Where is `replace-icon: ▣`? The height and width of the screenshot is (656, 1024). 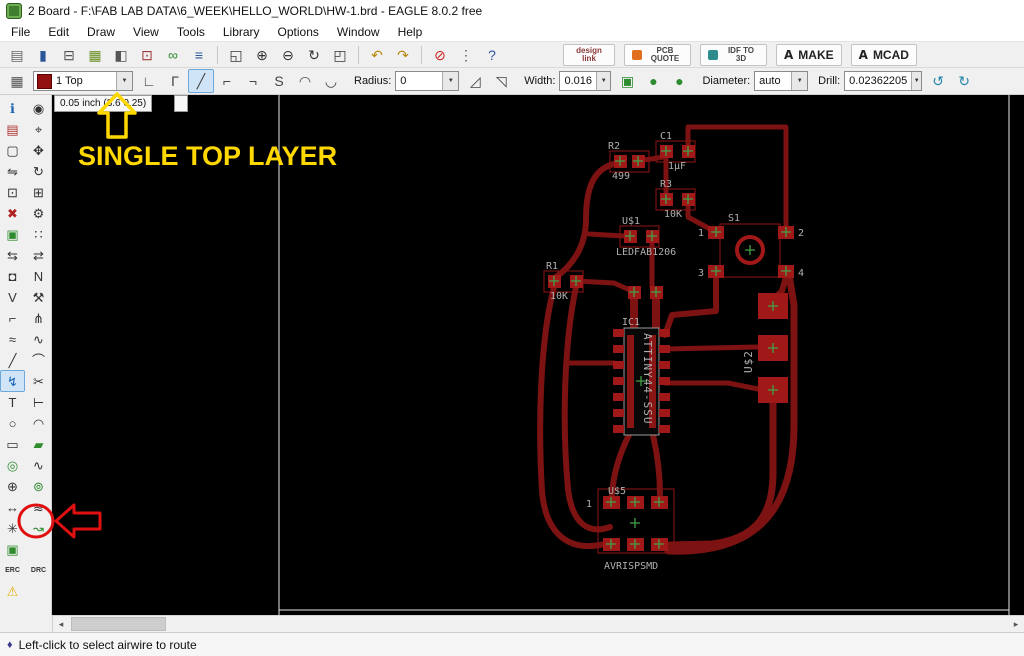 replace-icon: ▣ is located at coordinates (12, 234).